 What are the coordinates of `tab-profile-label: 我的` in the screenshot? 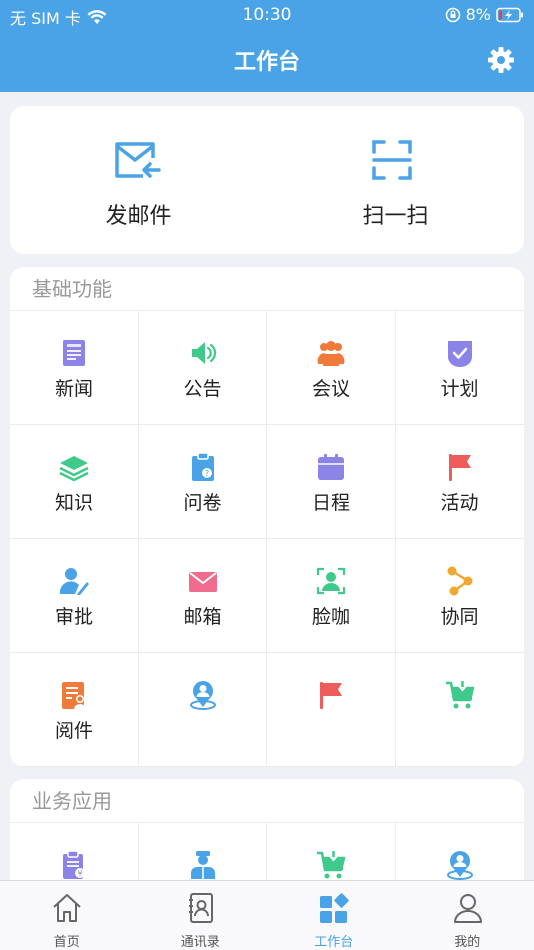 It's located at (467, 942).